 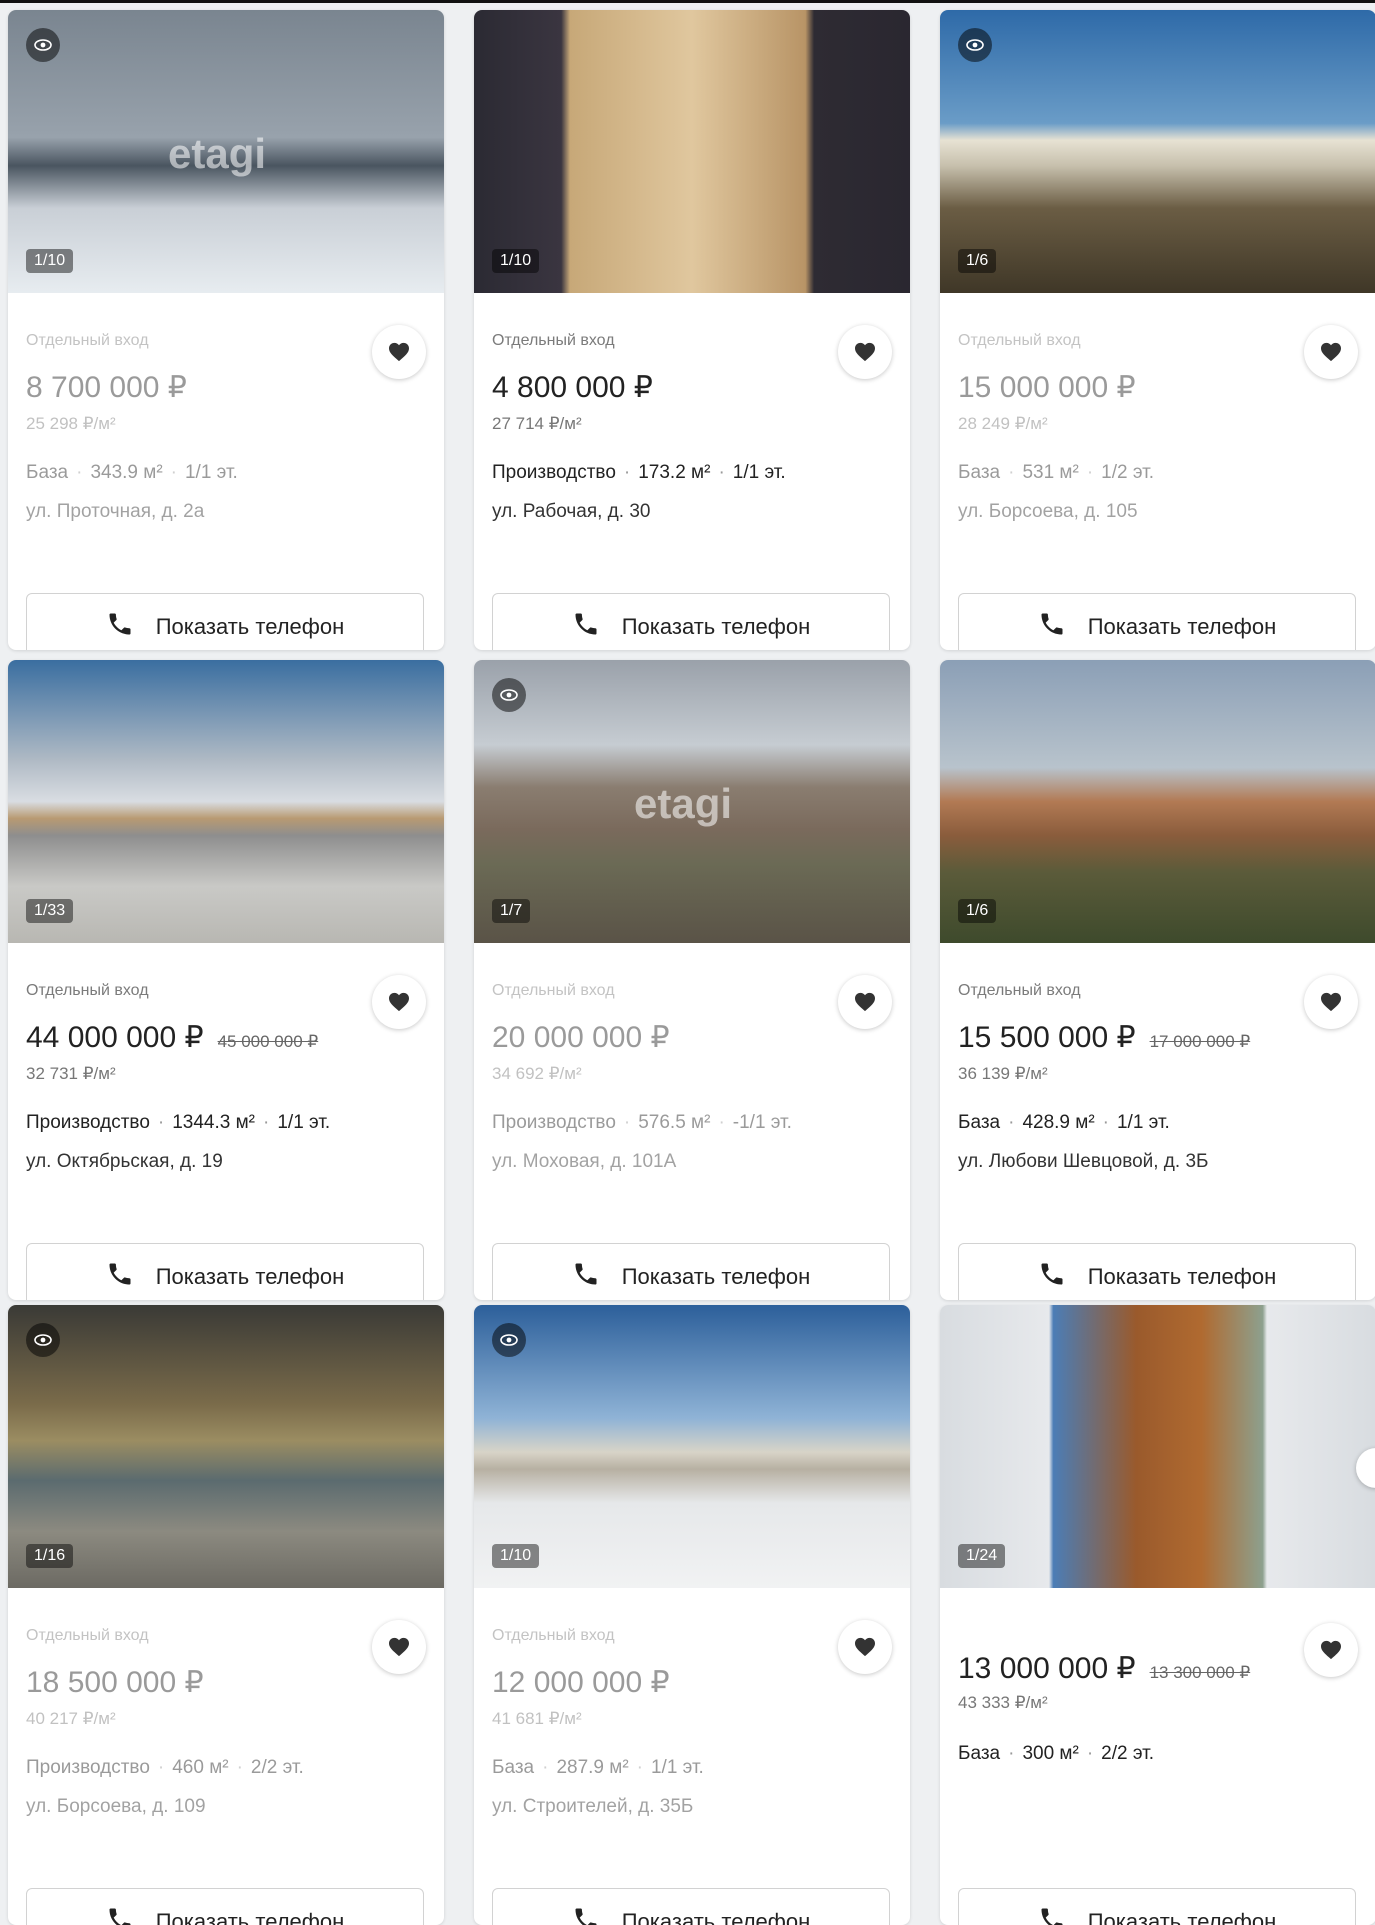 What do you see at coordinates (1047, 1668) in the screenshot?
I see `price: 13 000 000 ₽` at bounding box center [1047, 1668].